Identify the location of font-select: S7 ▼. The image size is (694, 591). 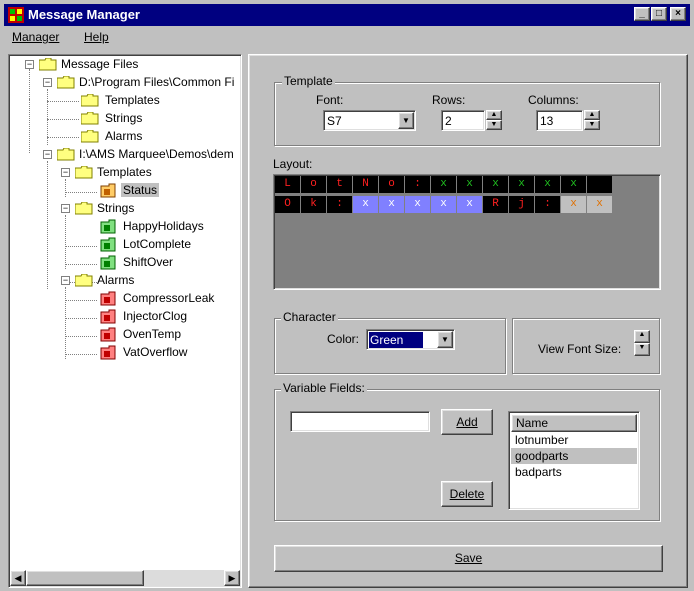
(369, 120).